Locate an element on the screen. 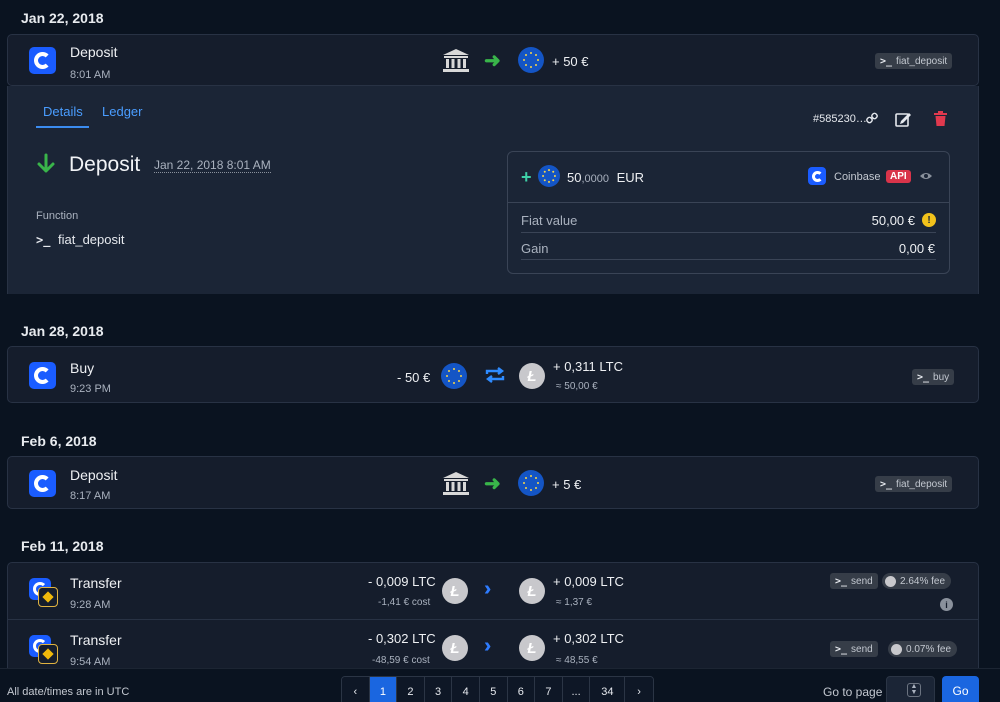  timezone-note: All date/times are in UTC is located at coordinates (68, 692).